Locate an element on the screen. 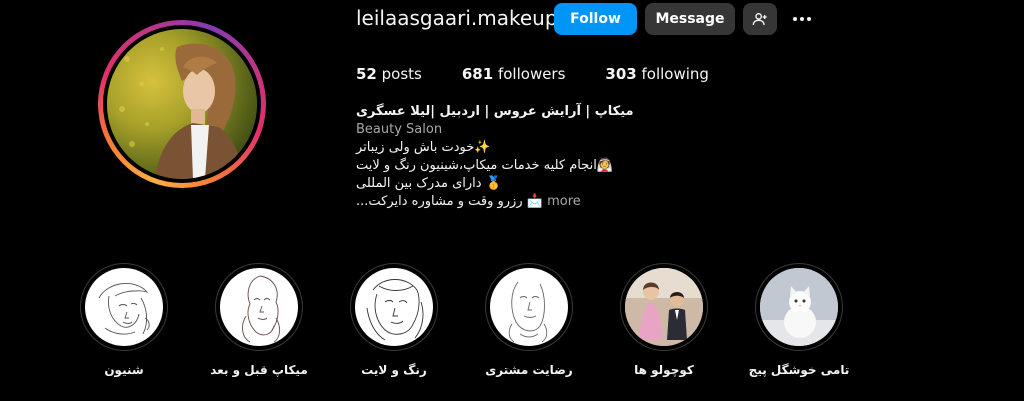 The height and width of the screenshot is (401, 1024). highlight-label: رضایت مشتری is located at coordinates (529, 370).